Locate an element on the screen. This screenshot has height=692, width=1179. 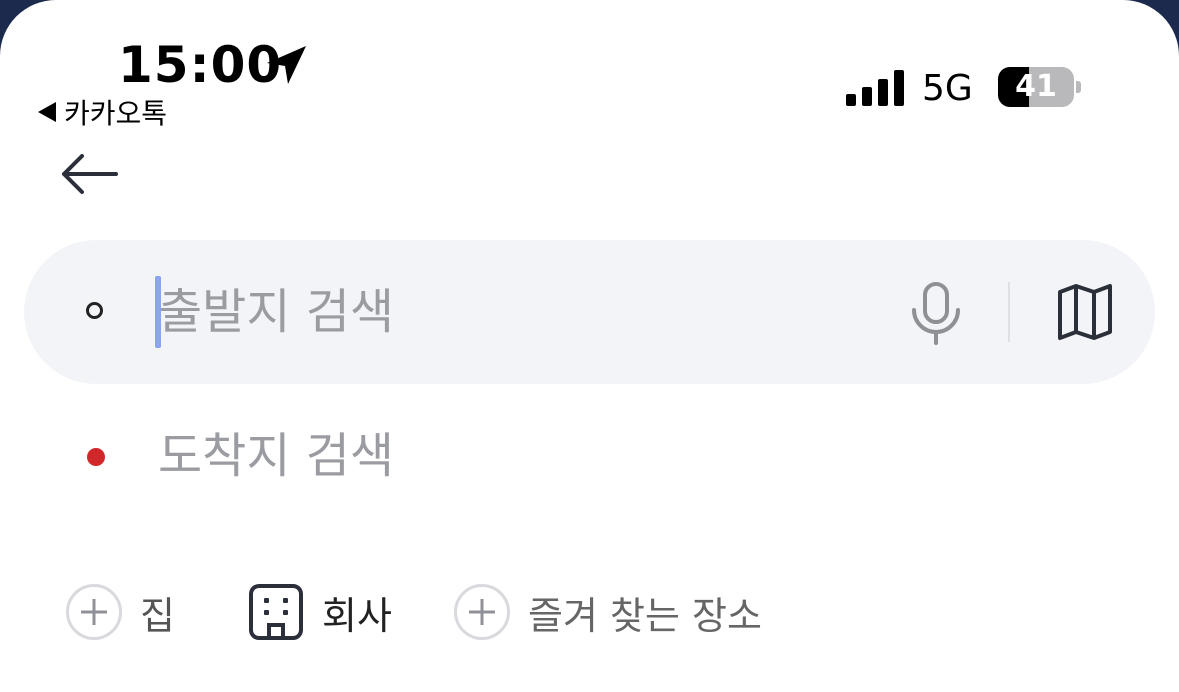
battery-icon: 41 is located at coordinates (1036, 87).